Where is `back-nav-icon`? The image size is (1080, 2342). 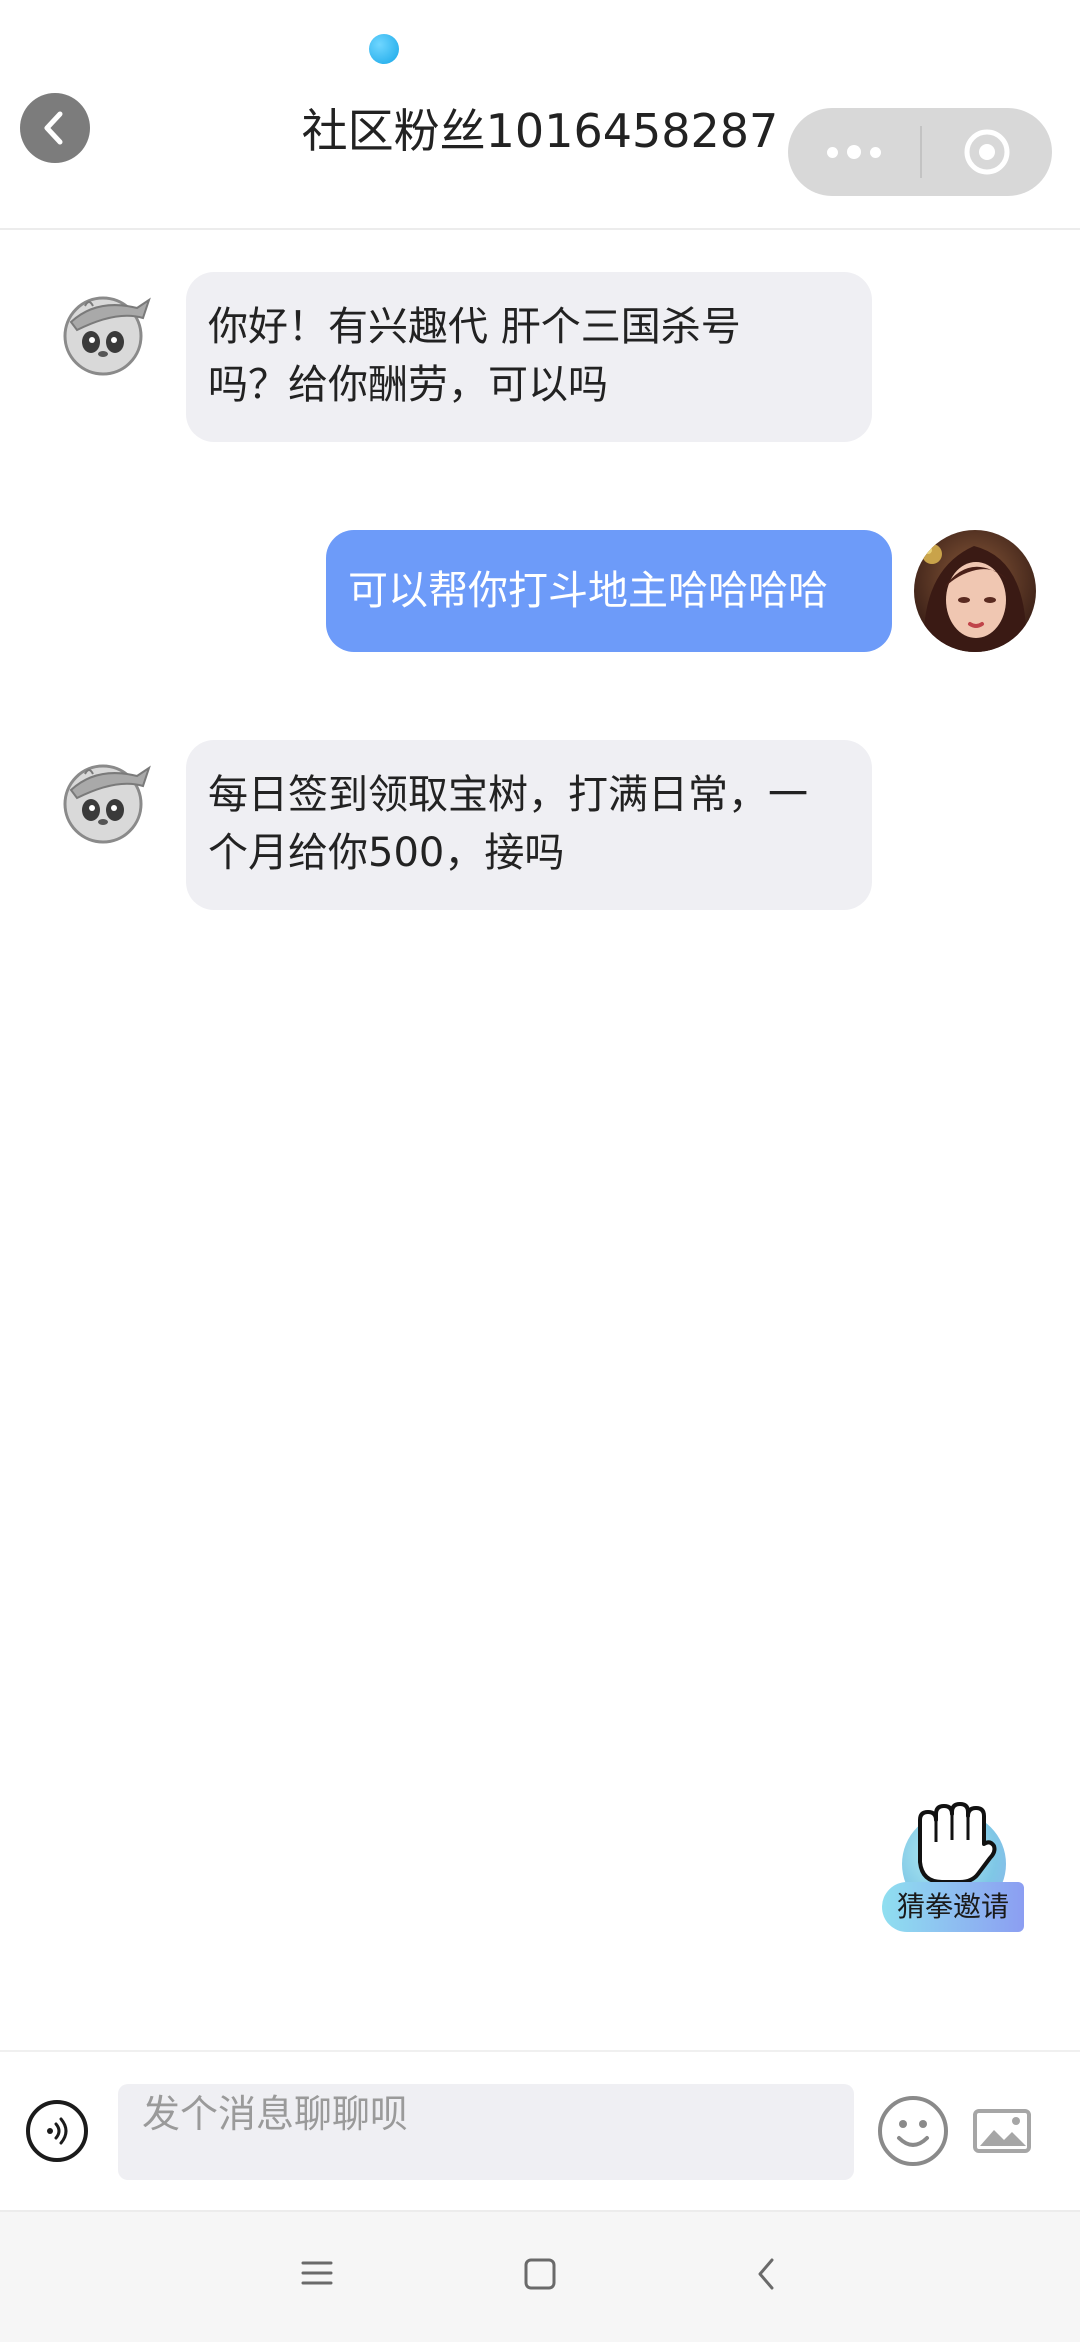 back-nav-icon is located at coordinates (767, 2274).